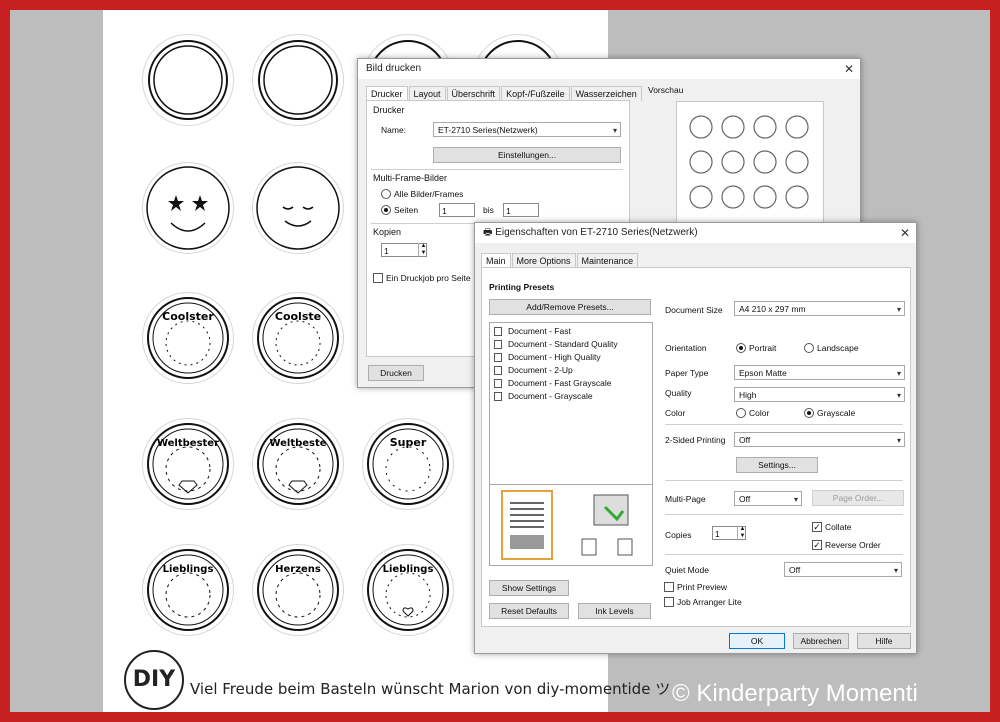 The width and height of the screenshot is (1000, 722). What do you see at coordinates (521, 210) in the screenshot?
I see `to-page-input: 1` at bounding box center [521, 210].